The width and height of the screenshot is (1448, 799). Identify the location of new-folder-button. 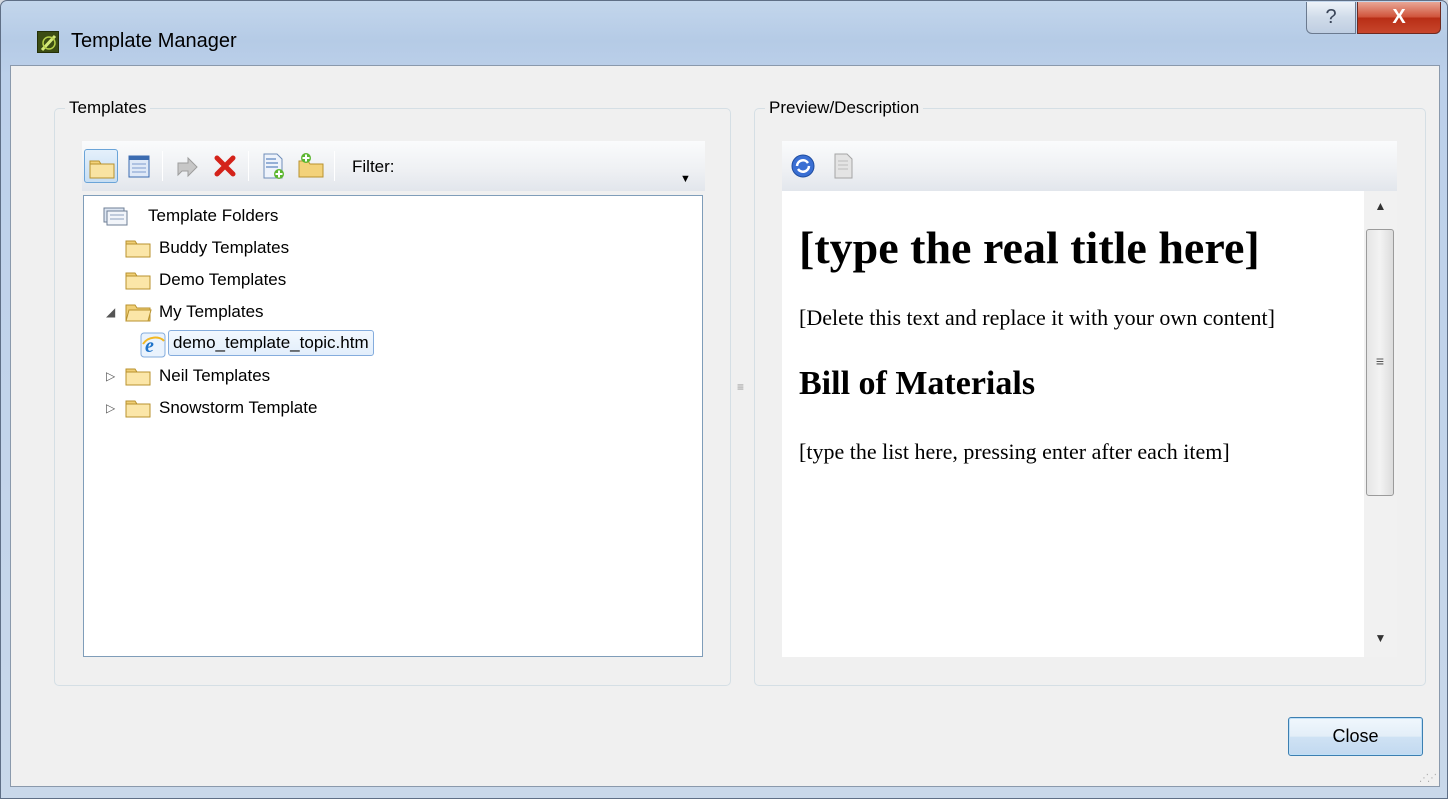
(311, 166).